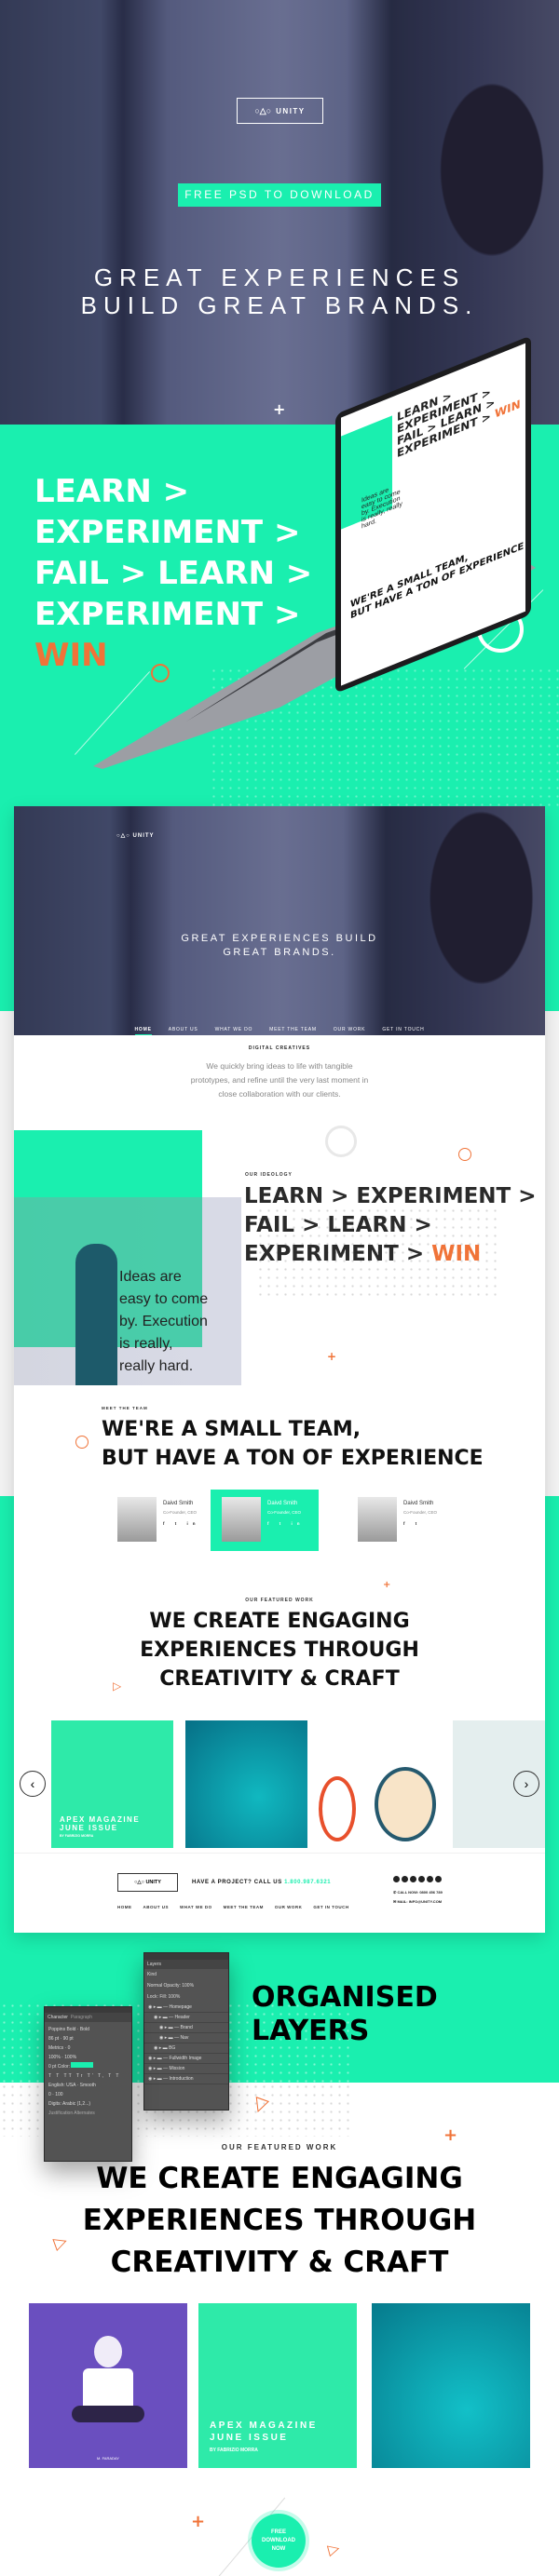  I want to click on free-download-badge: FREE DOWNLOAD NOW, so click(279, 2541).